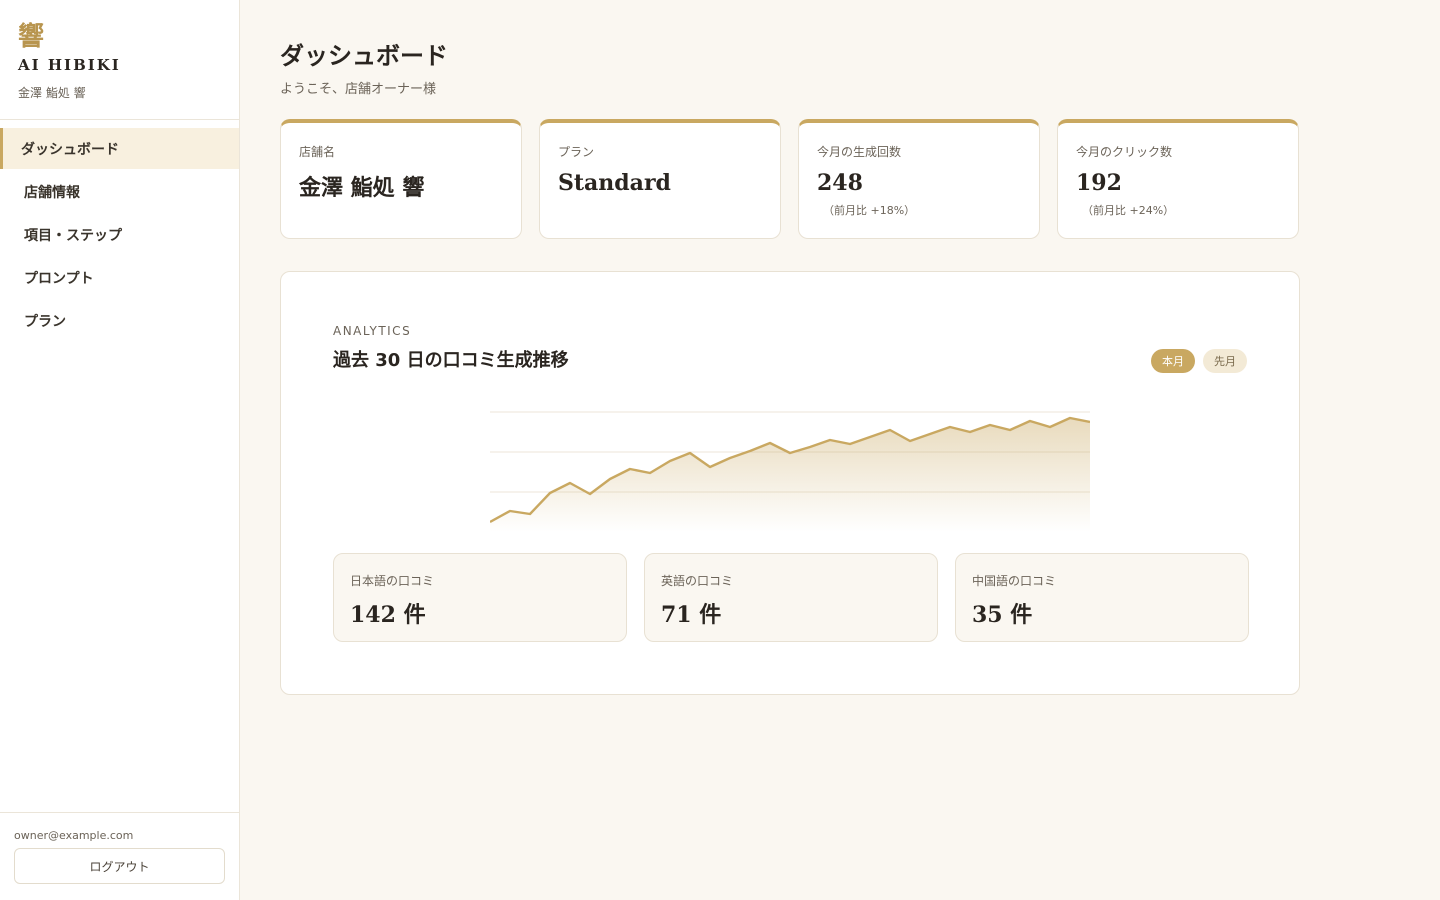 This screenshot has height=900, width=1440. I want to click on stat-label: プラン, so click(576, 152).